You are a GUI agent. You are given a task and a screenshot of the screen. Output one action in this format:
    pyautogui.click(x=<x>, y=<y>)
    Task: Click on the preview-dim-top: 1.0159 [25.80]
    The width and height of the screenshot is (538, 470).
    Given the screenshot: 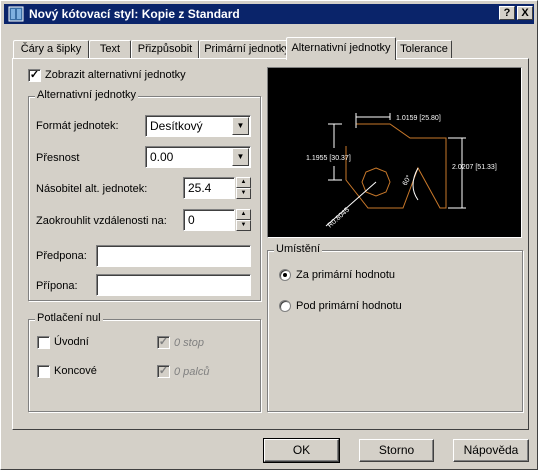 What is the action you would take?
    pyautogui.click(x=418, y=118)
    